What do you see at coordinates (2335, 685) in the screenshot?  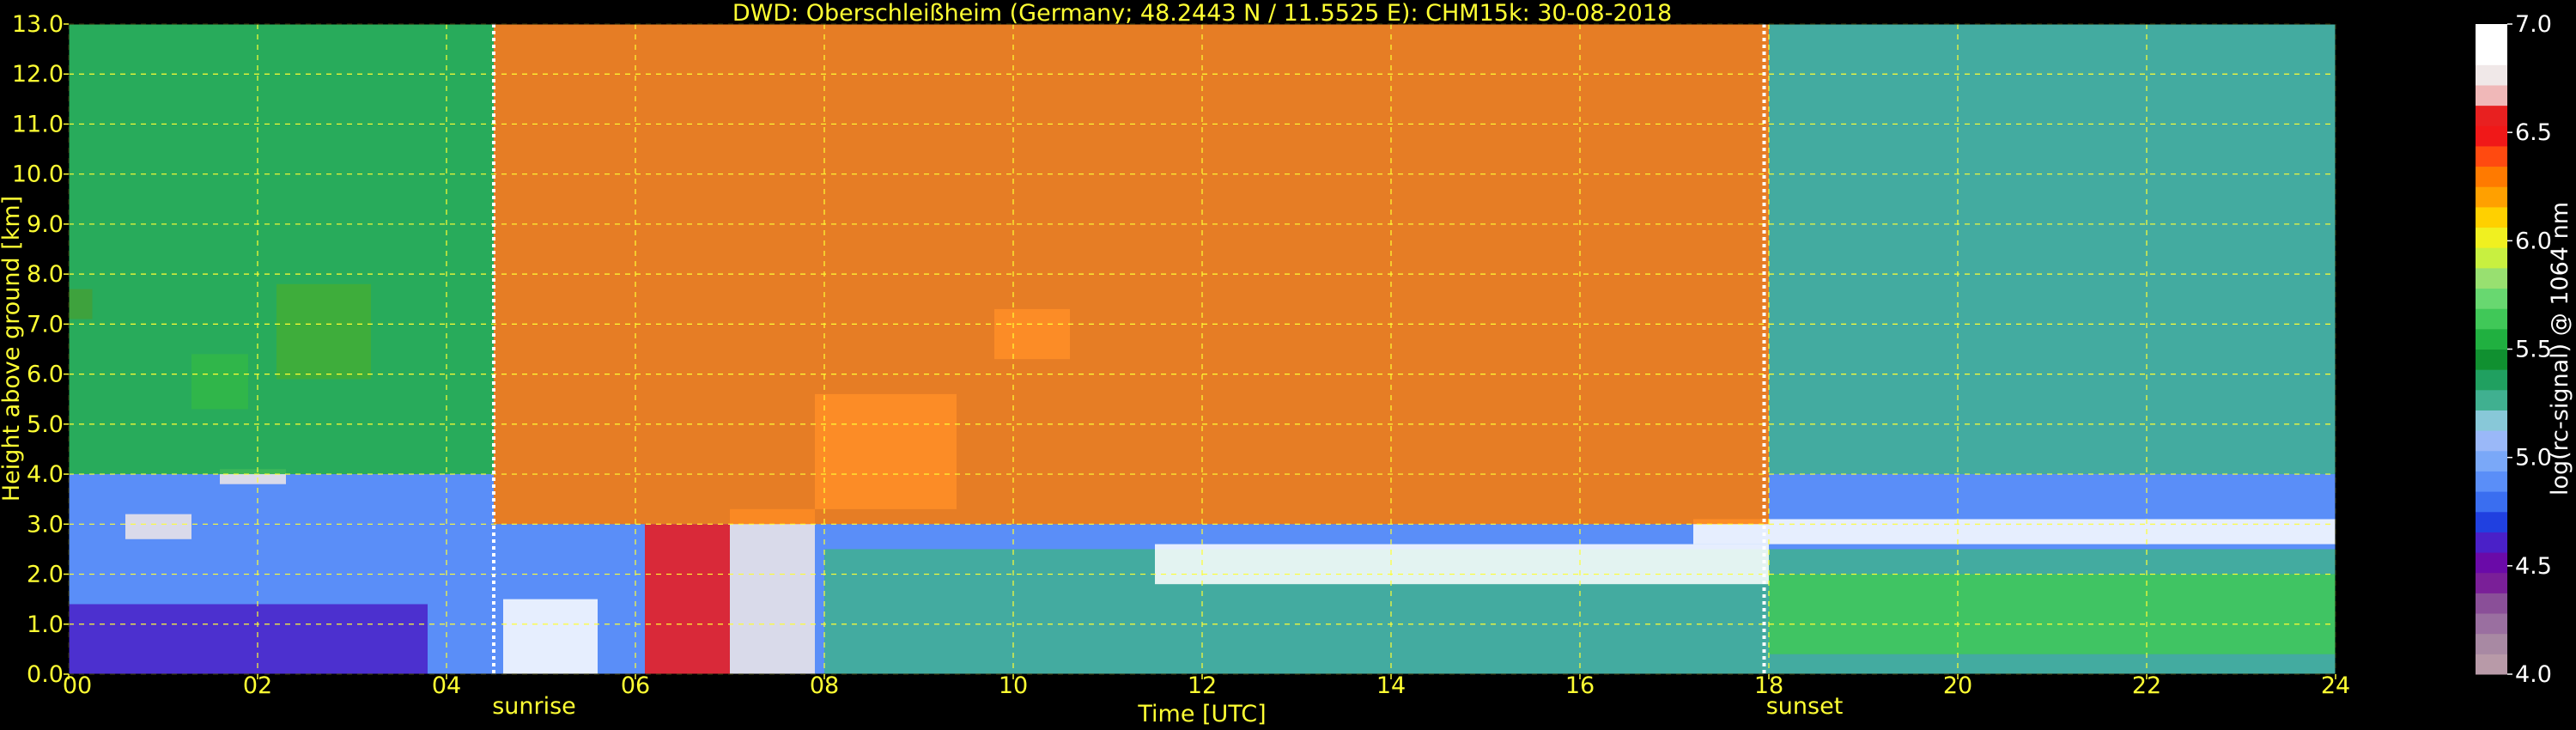 I see `x-tick-label: 24` at bounding box center [2335, 685].